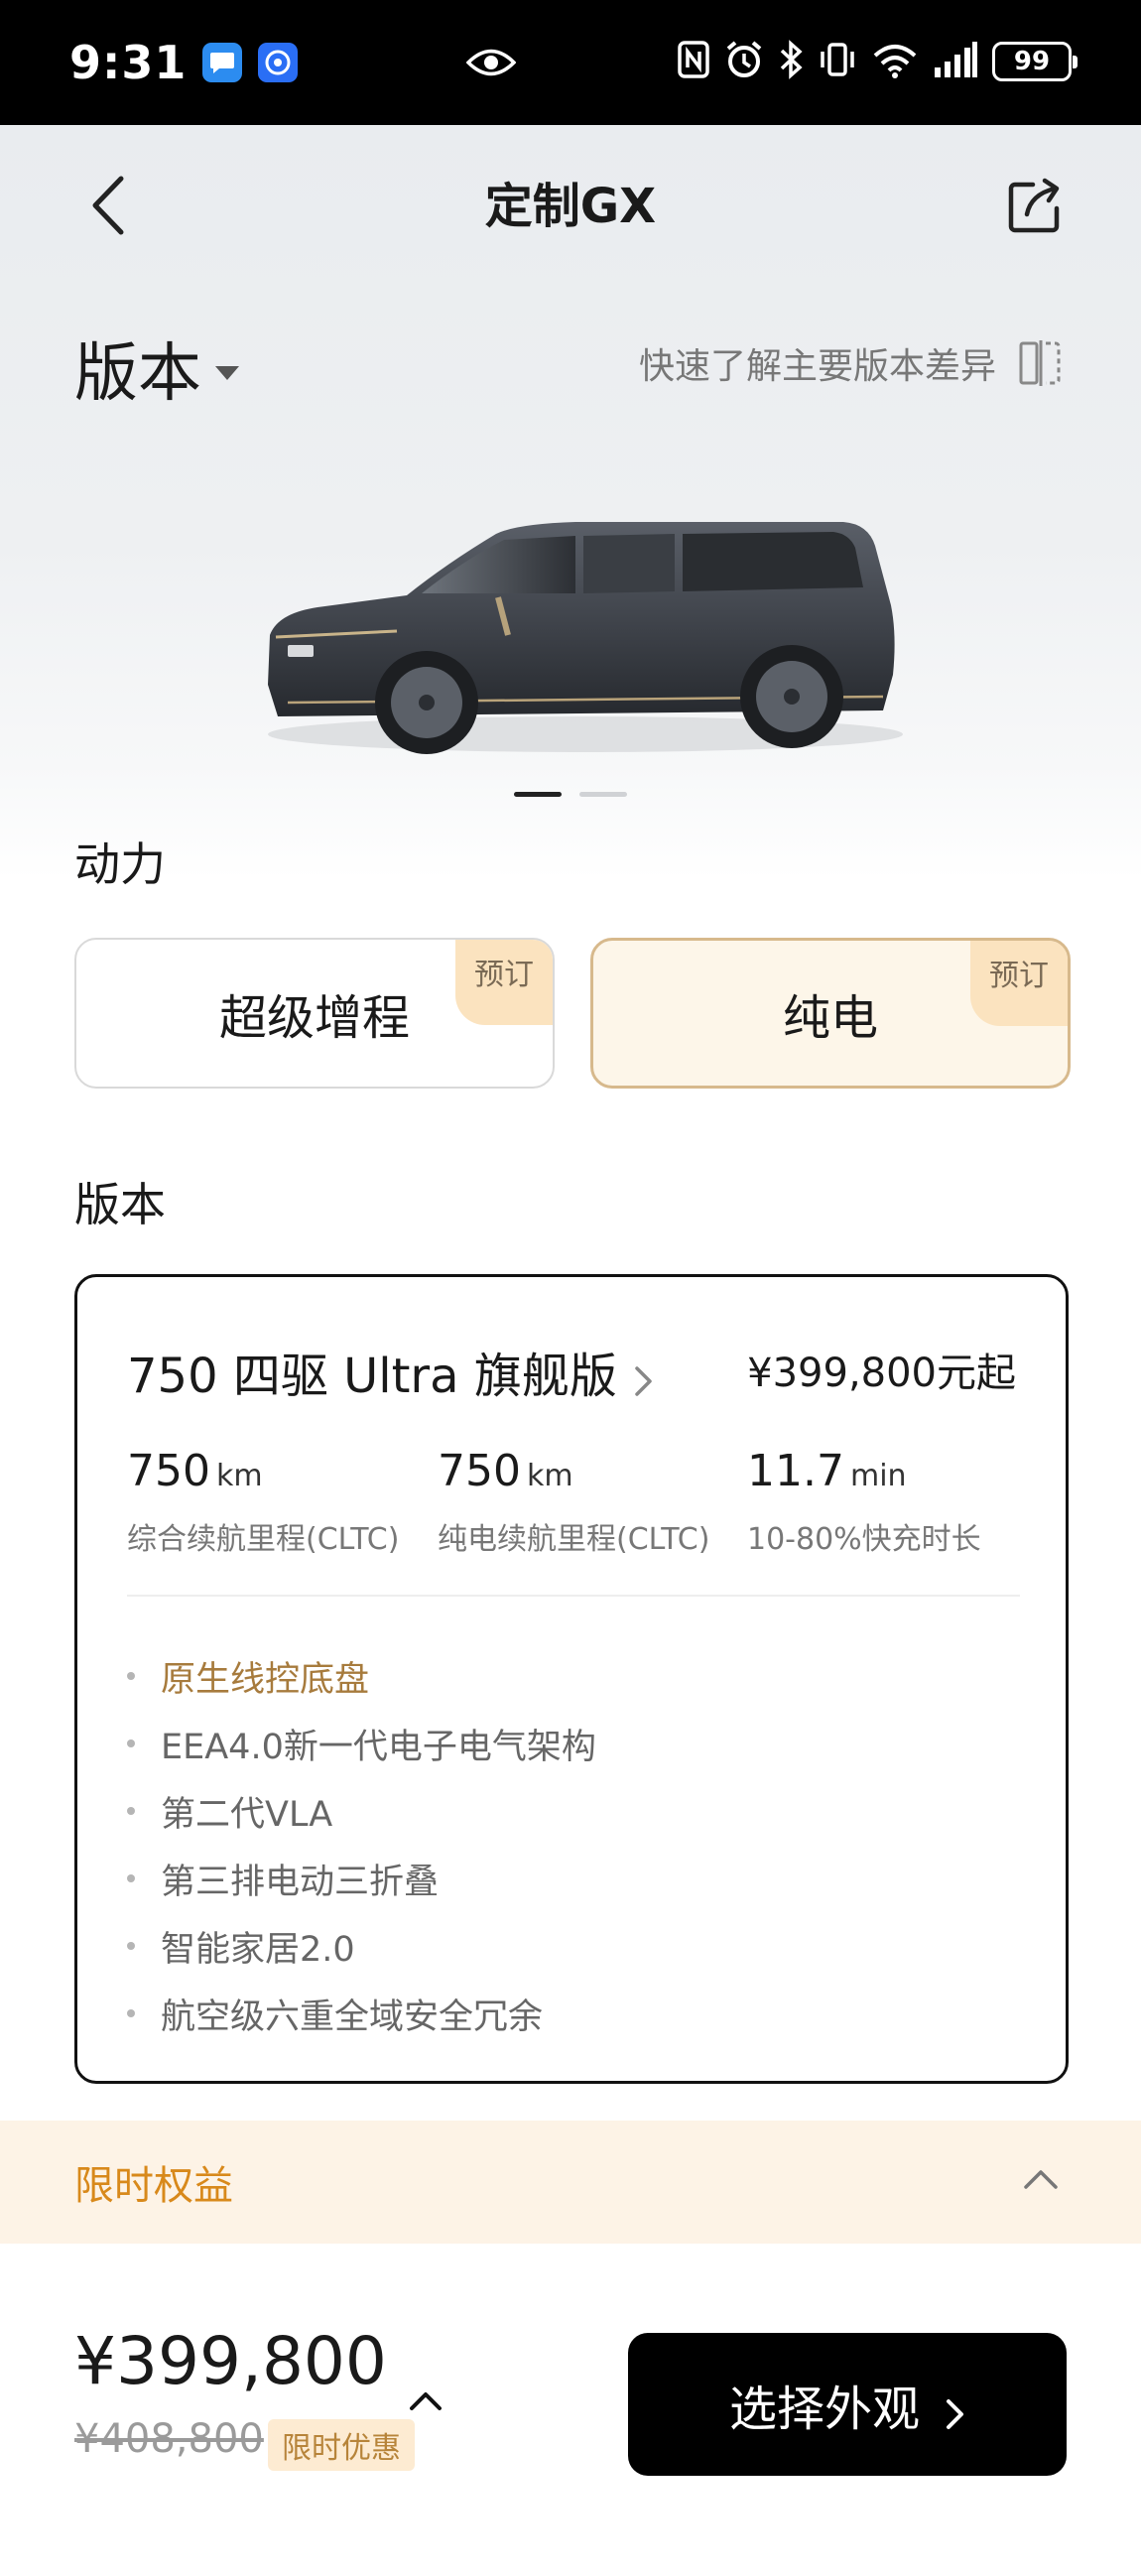 The height and width of the screenshot is (2576, 1141). I want to click on compare-versions-link: 快速了解主要版本差异, so click(850, 363).